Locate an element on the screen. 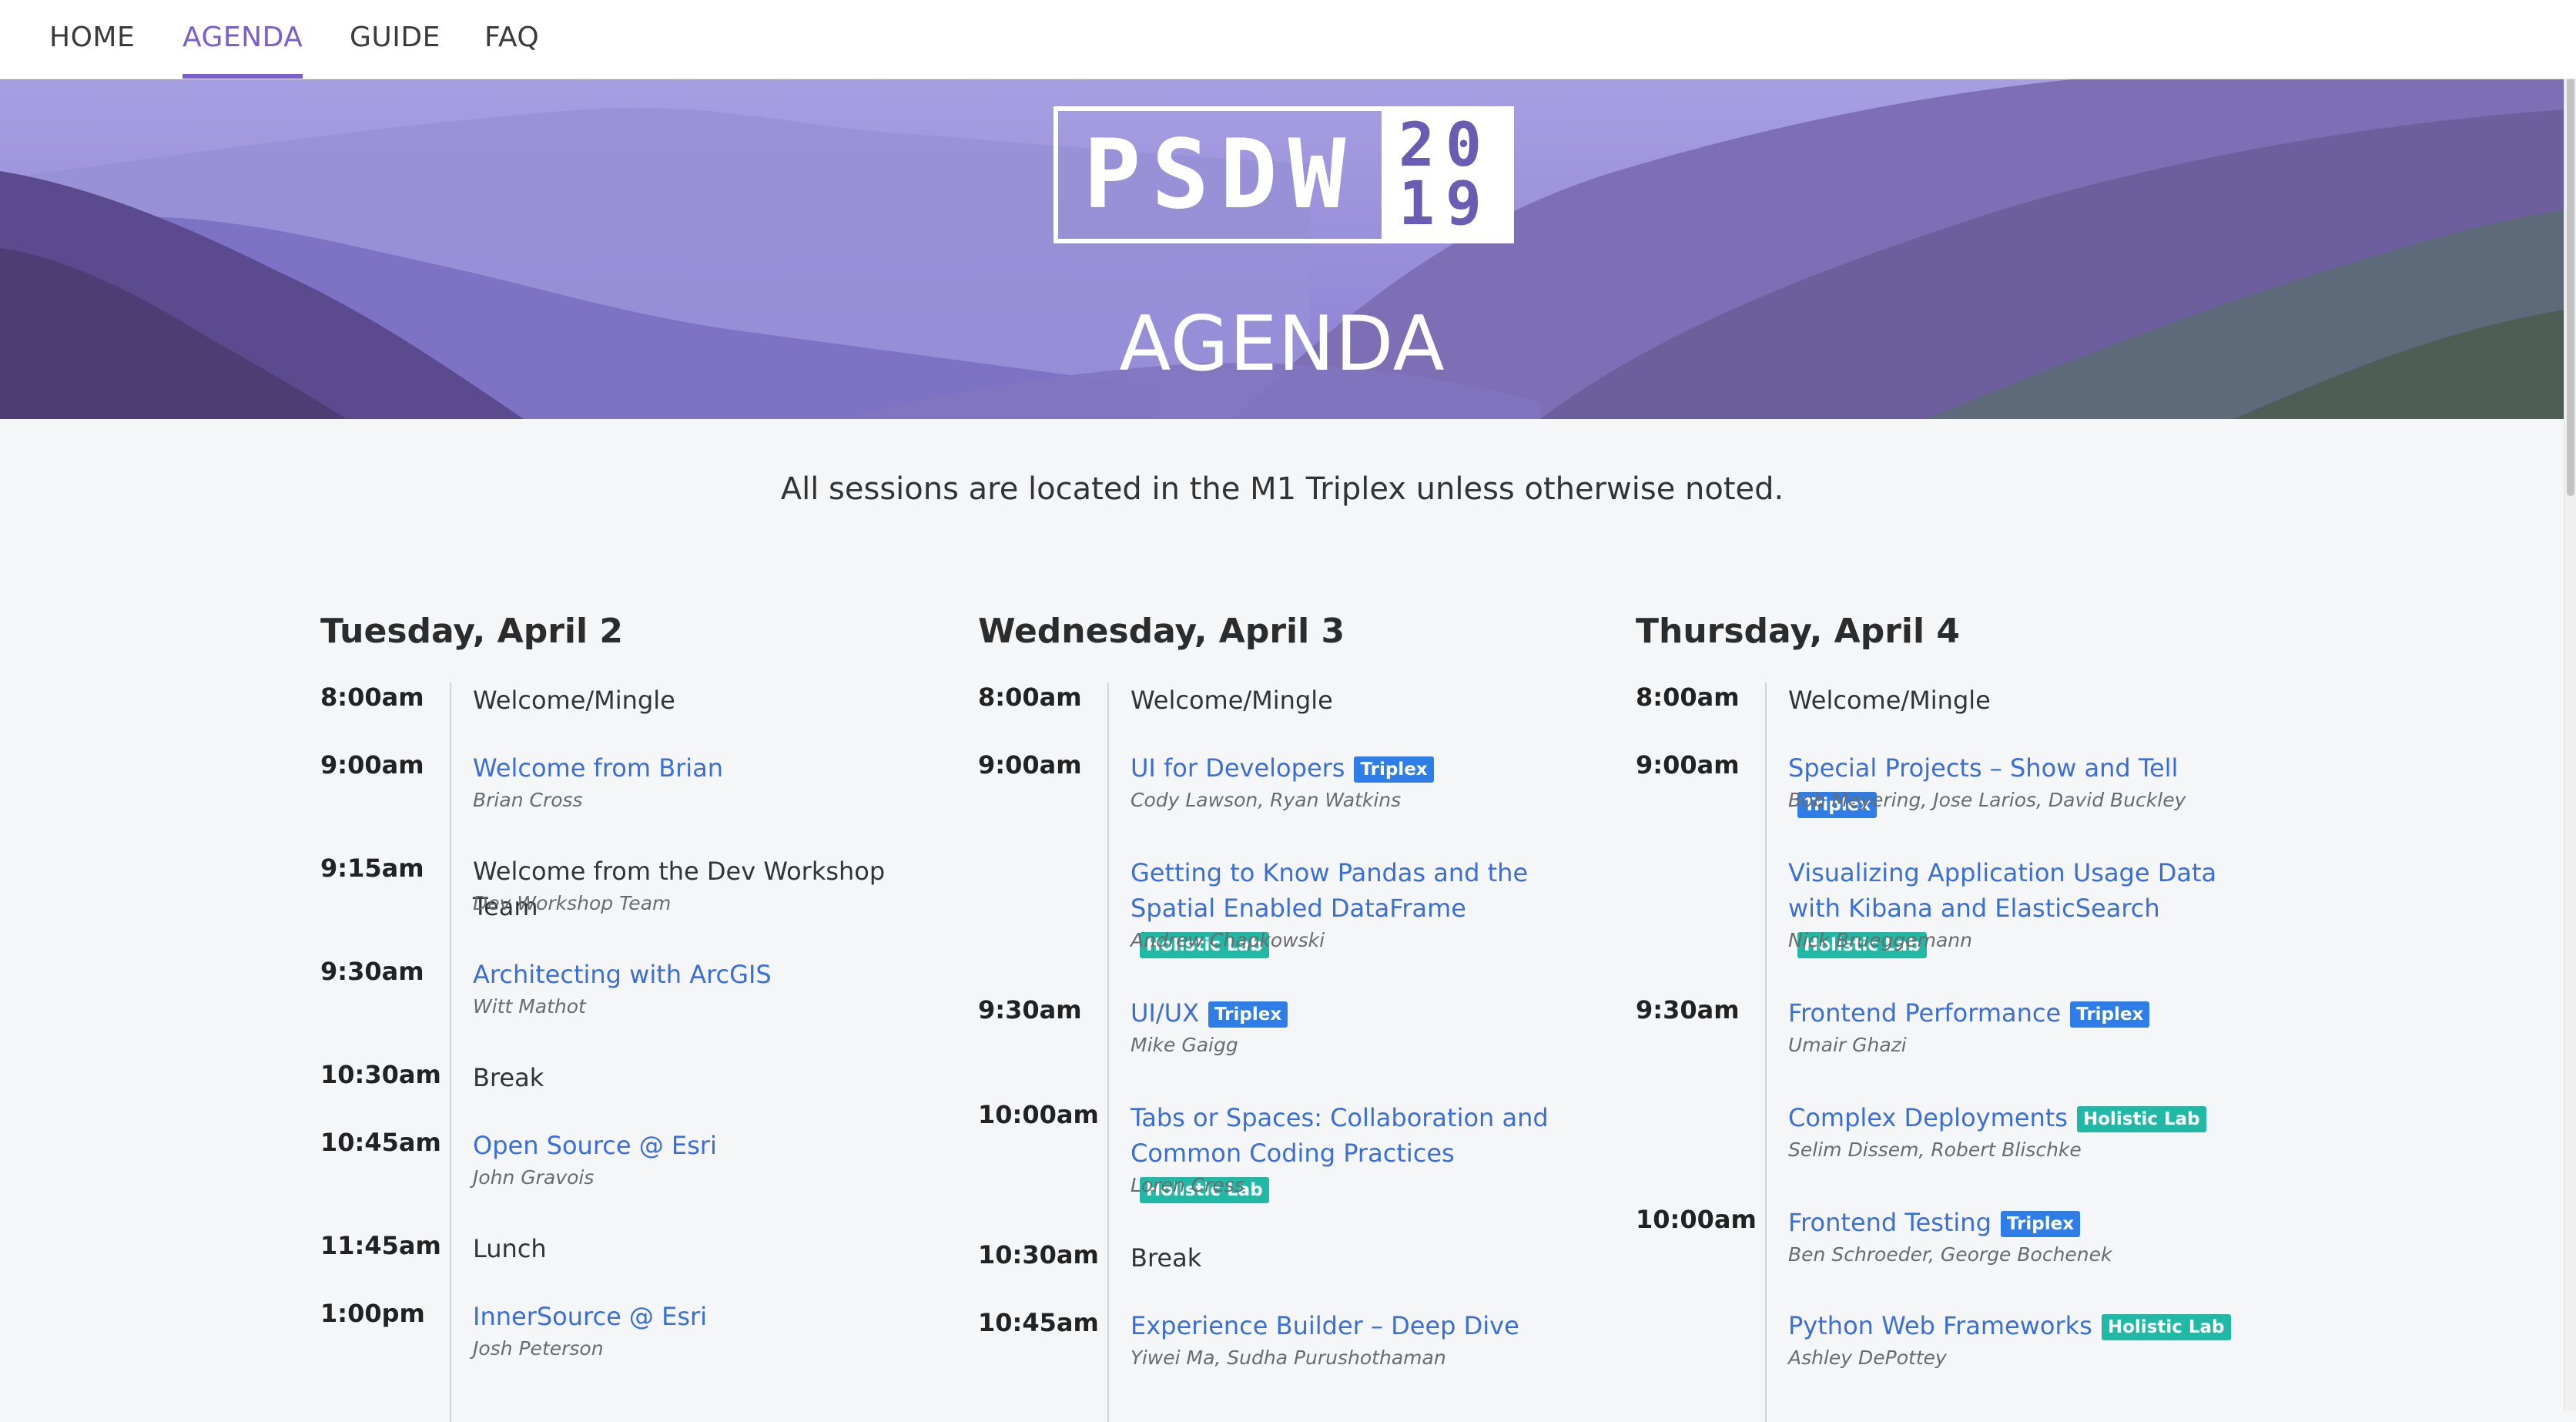 Image resolution: width=2576 pixels, height=1422 pixels. session-title-text: Frontend Testing is located at coordinates (1889, 1223).